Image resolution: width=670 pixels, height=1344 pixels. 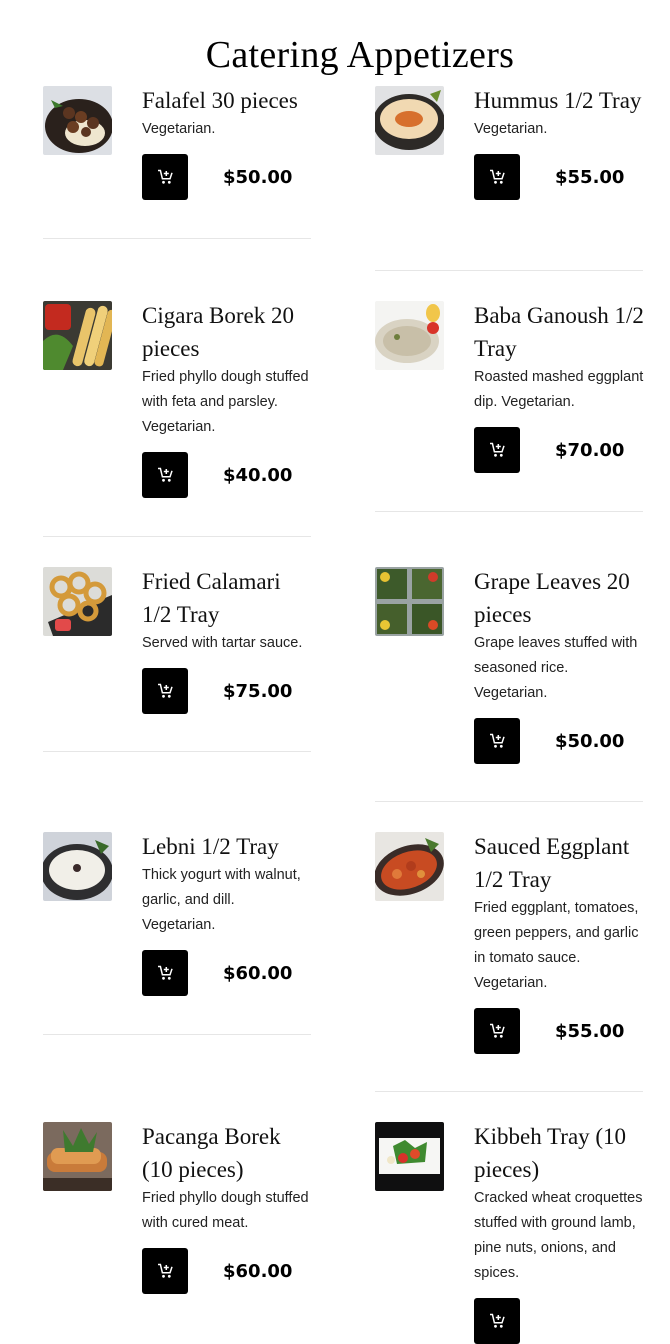 What do you see at coordinates (222, 643) in the screenshot?
I see `item-description: Served with tartar sauce.` at bounding box center [222, 643].